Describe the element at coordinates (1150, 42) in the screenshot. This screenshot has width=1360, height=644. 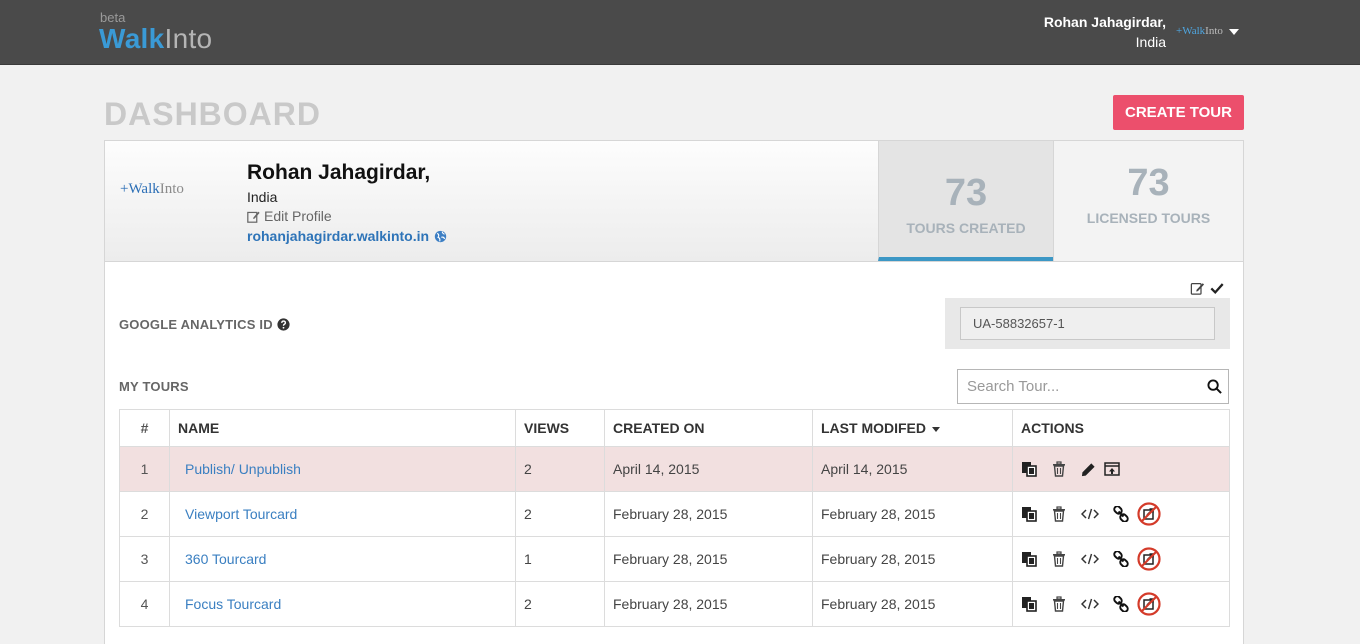
I see `header-user-country: India` at that location.